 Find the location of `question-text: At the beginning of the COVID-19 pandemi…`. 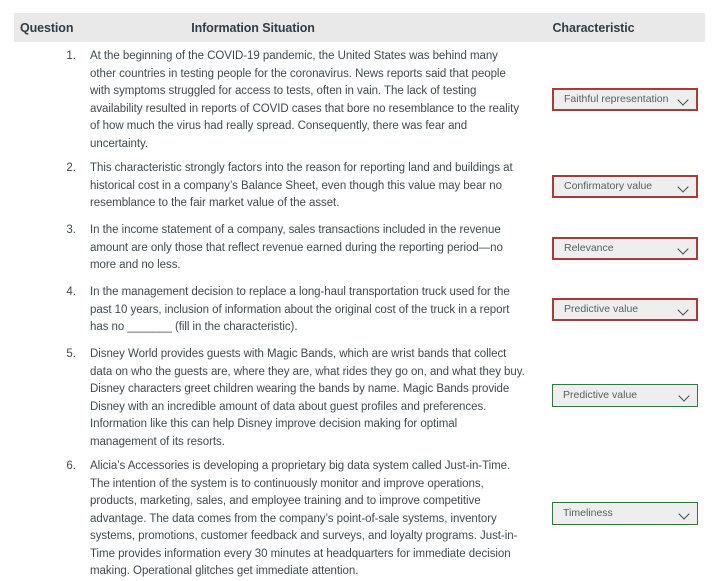

question-text: At the beginning of the COVID-19 pandemi… is located at coordinates (305, 100).